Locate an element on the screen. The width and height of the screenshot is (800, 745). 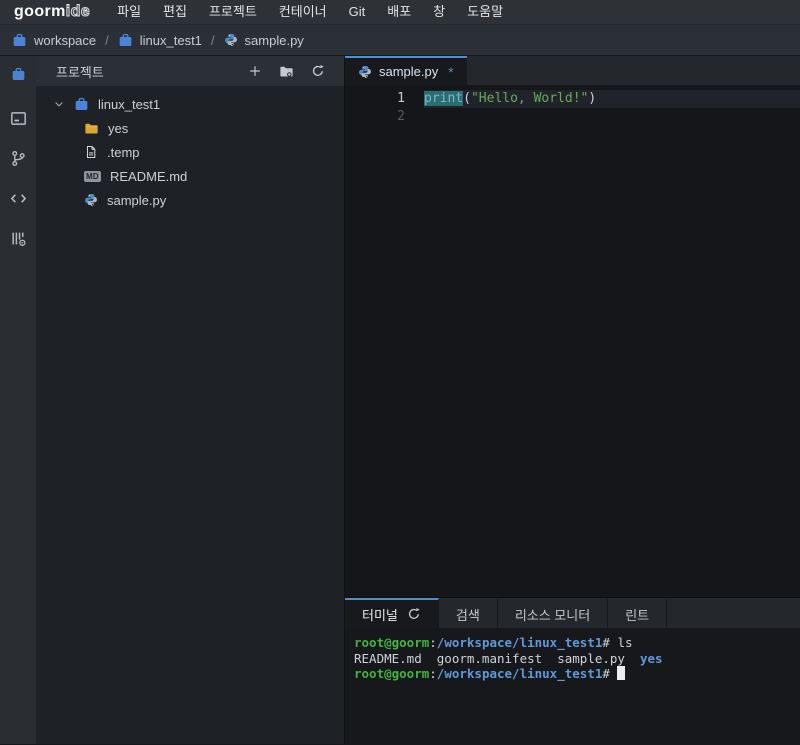
menu-item-container: 컨테이너 is located at coordinates (303, 12).